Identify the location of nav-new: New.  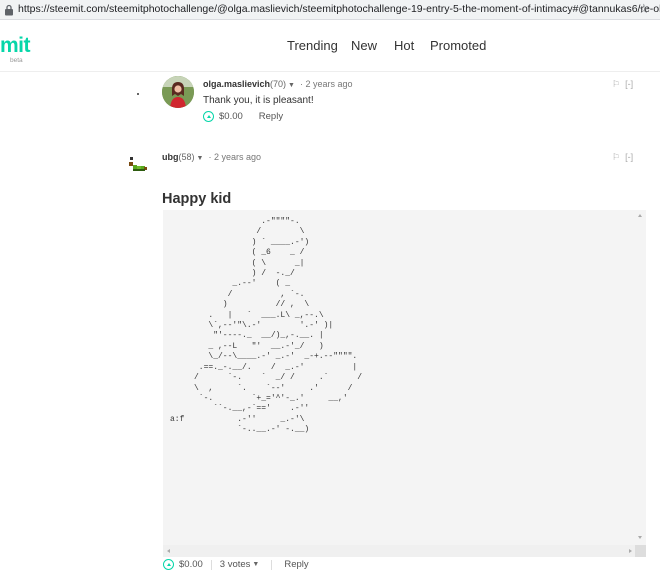
(364, 45).